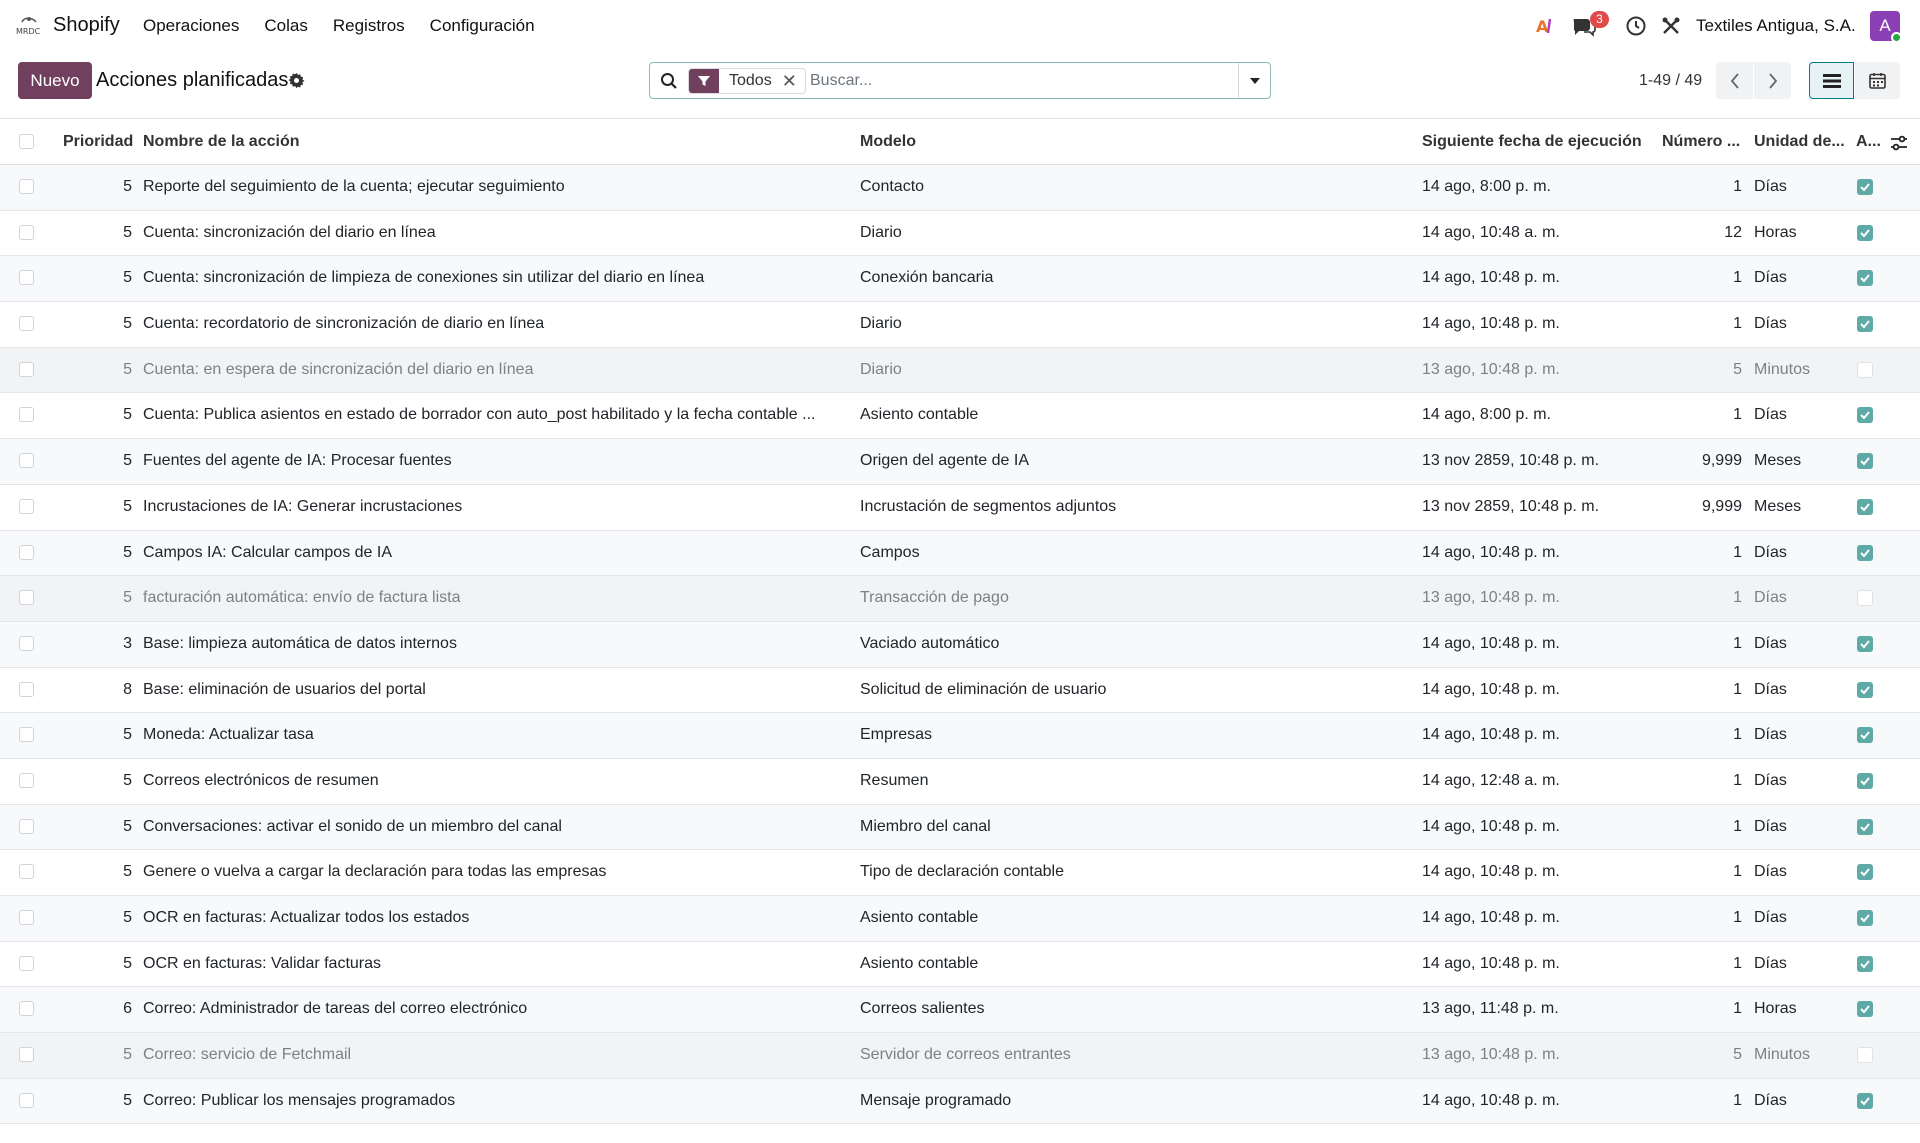 This screenshot has width=1920, height=1143. Describe the element at coordinates (86, 25) in the screenshot. I see `app-brand: Shopify` at that location.